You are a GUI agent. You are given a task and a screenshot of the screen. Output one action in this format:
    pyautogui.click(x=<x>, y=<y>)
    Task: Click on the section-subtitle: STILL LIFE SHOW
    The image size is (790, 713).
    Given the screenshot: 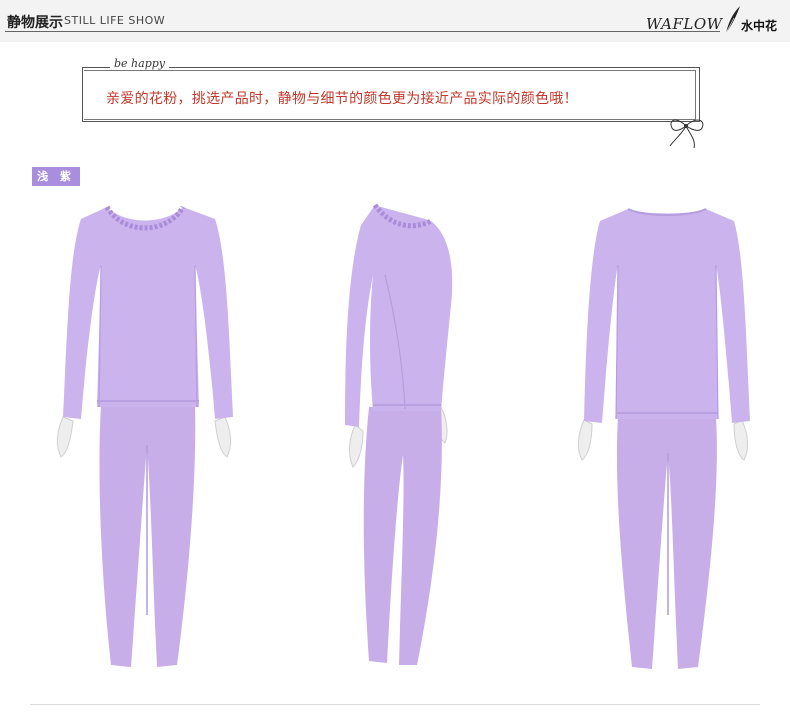 What is the action you would take?
    pyautogui.click(x=115, y=20)
    